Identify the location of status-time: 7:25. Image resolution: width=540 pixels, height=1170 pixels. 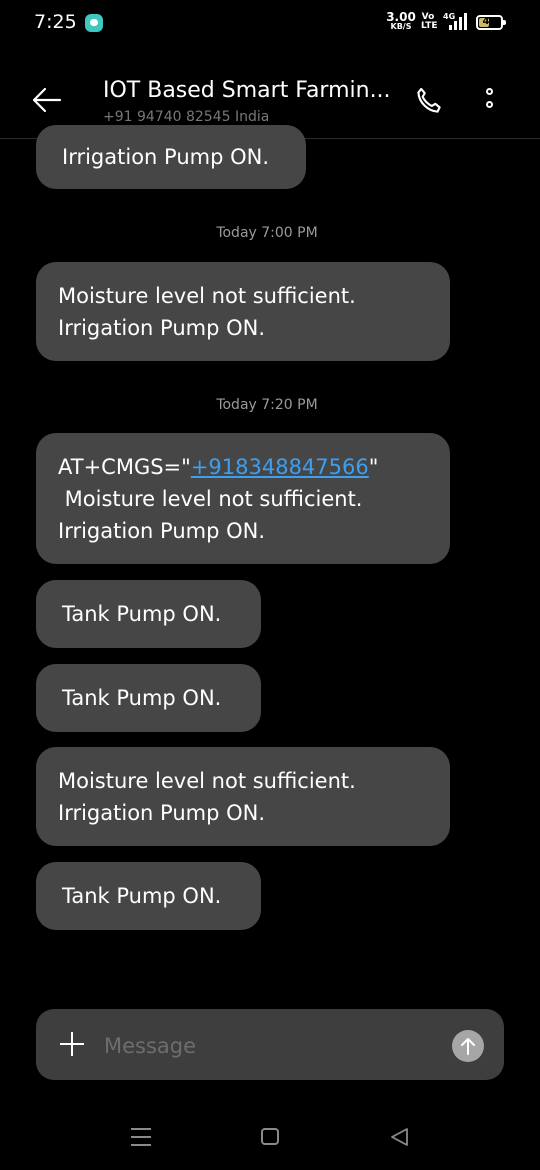
(55, 22).